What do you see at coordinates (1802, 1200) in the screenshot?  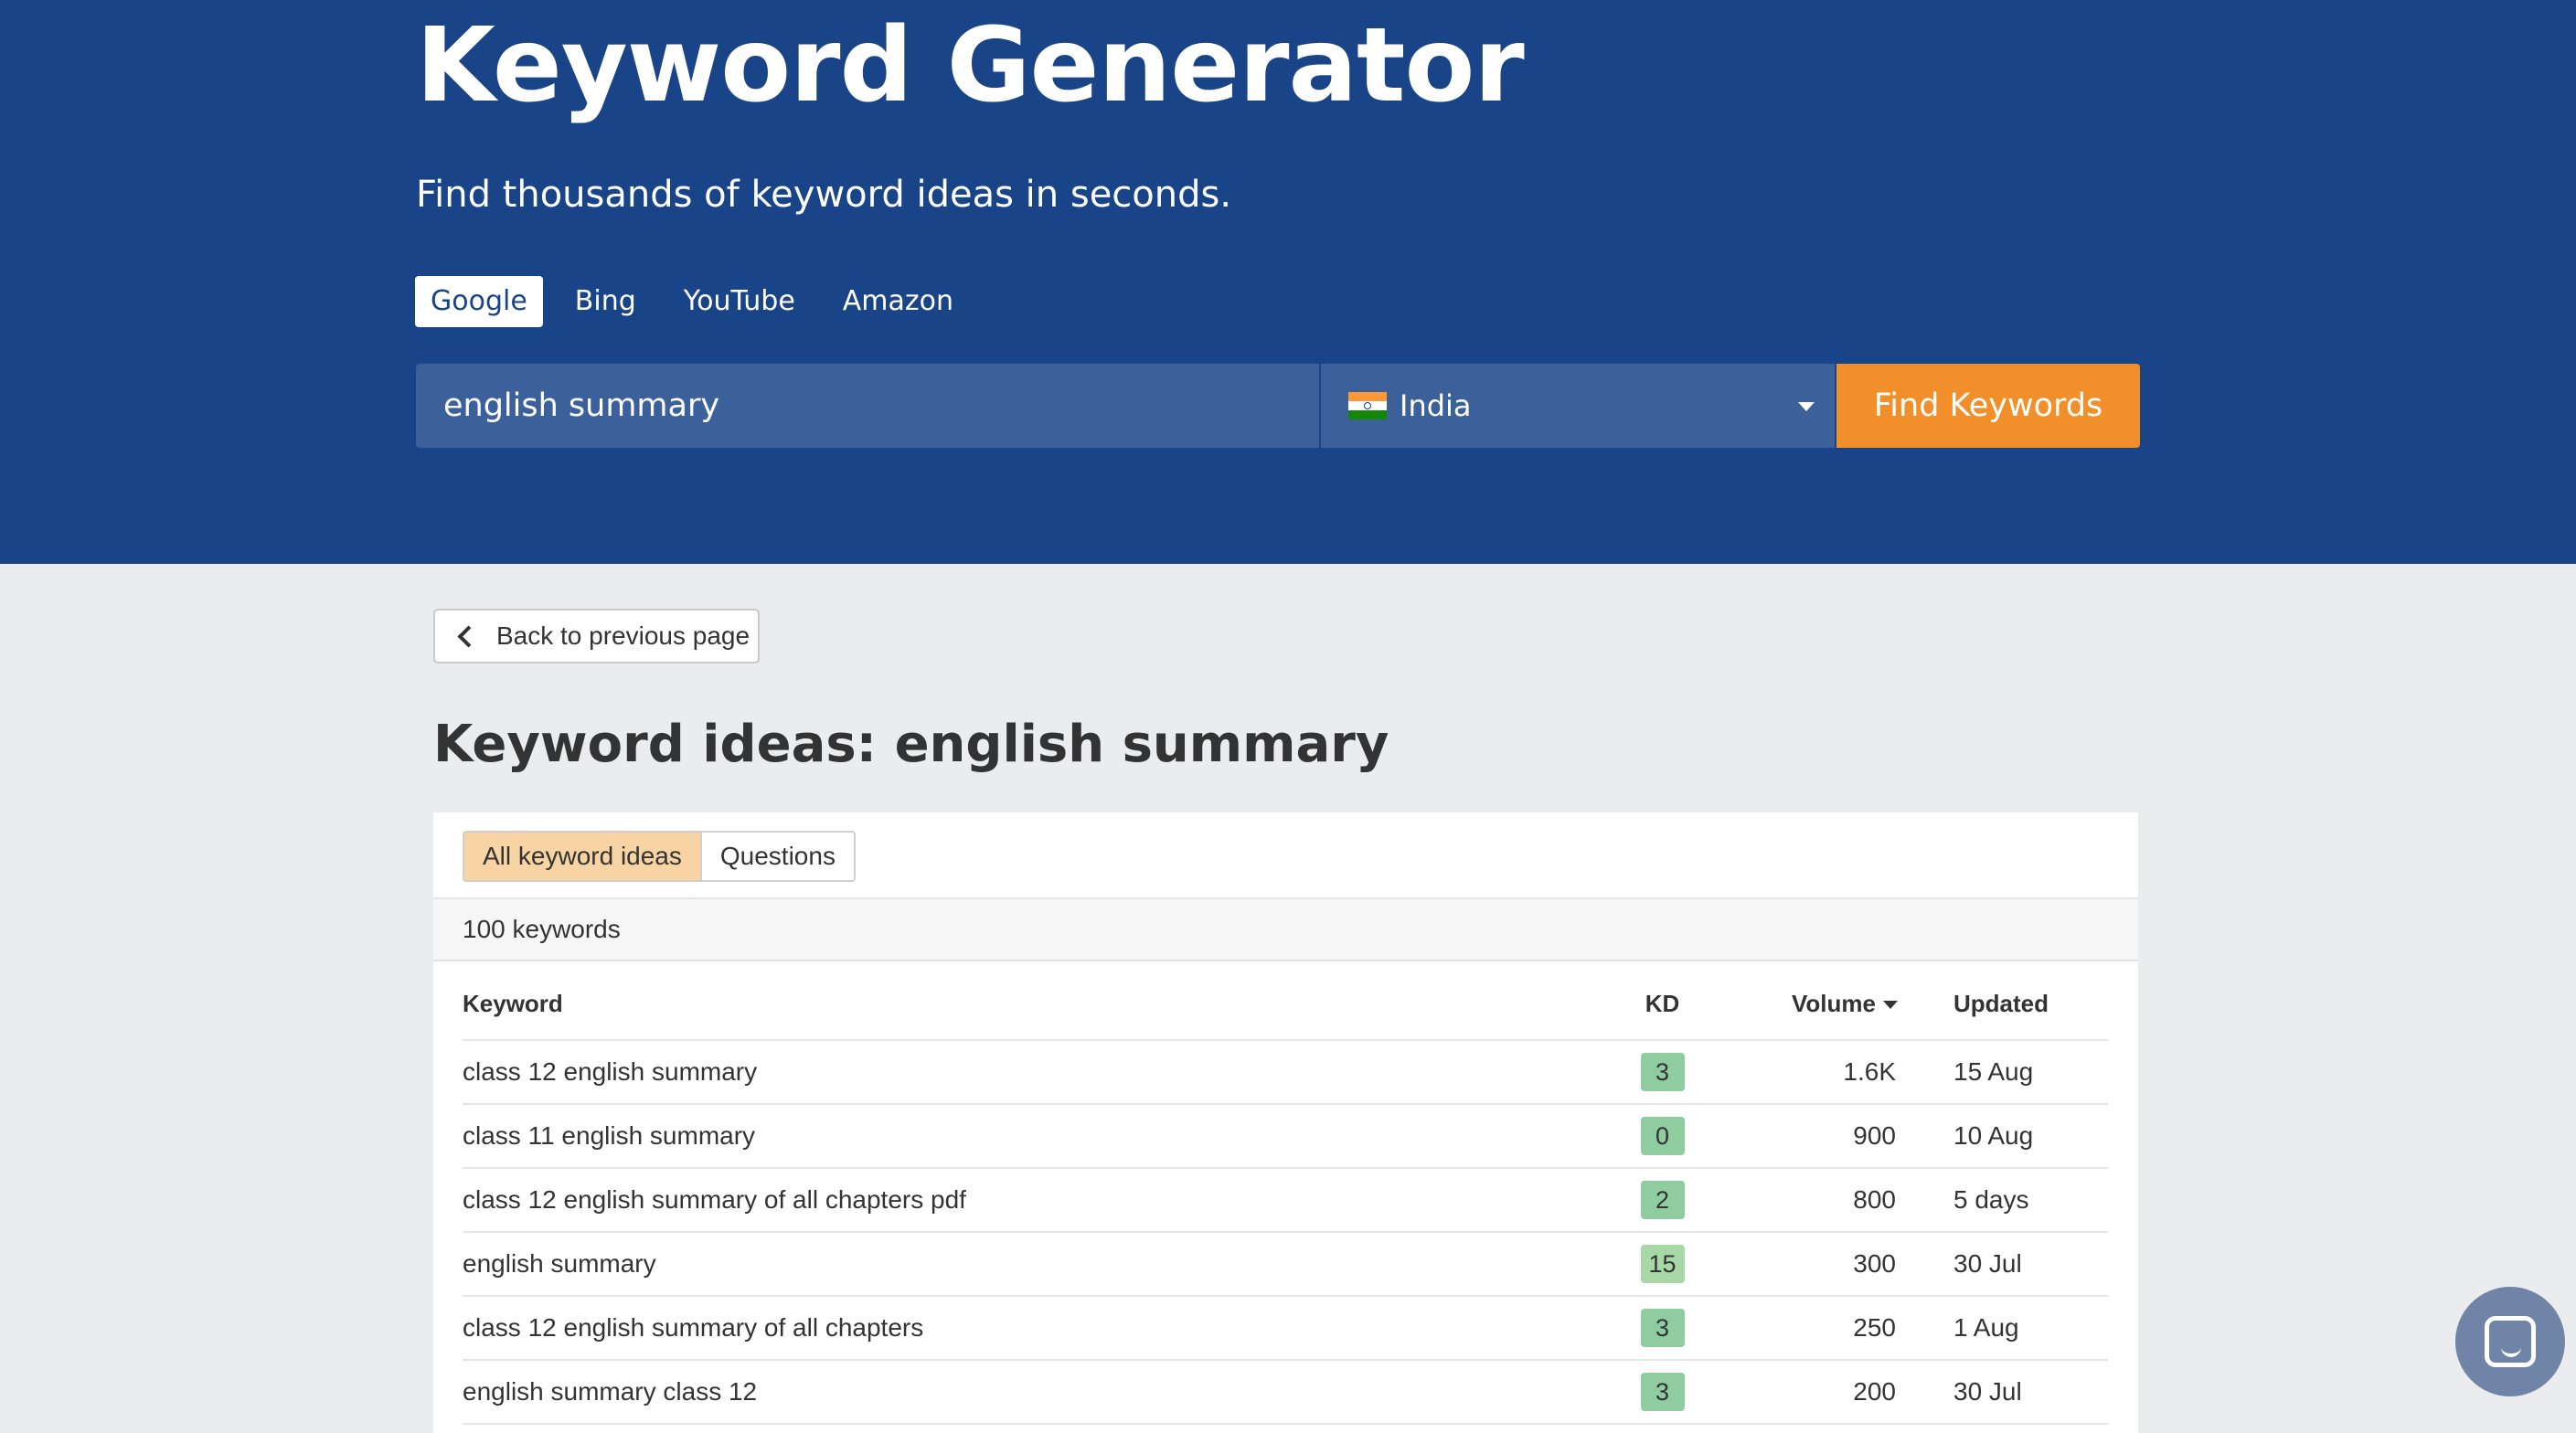 I see `volume-cell: 800` at bounding box center [1802, 1200].